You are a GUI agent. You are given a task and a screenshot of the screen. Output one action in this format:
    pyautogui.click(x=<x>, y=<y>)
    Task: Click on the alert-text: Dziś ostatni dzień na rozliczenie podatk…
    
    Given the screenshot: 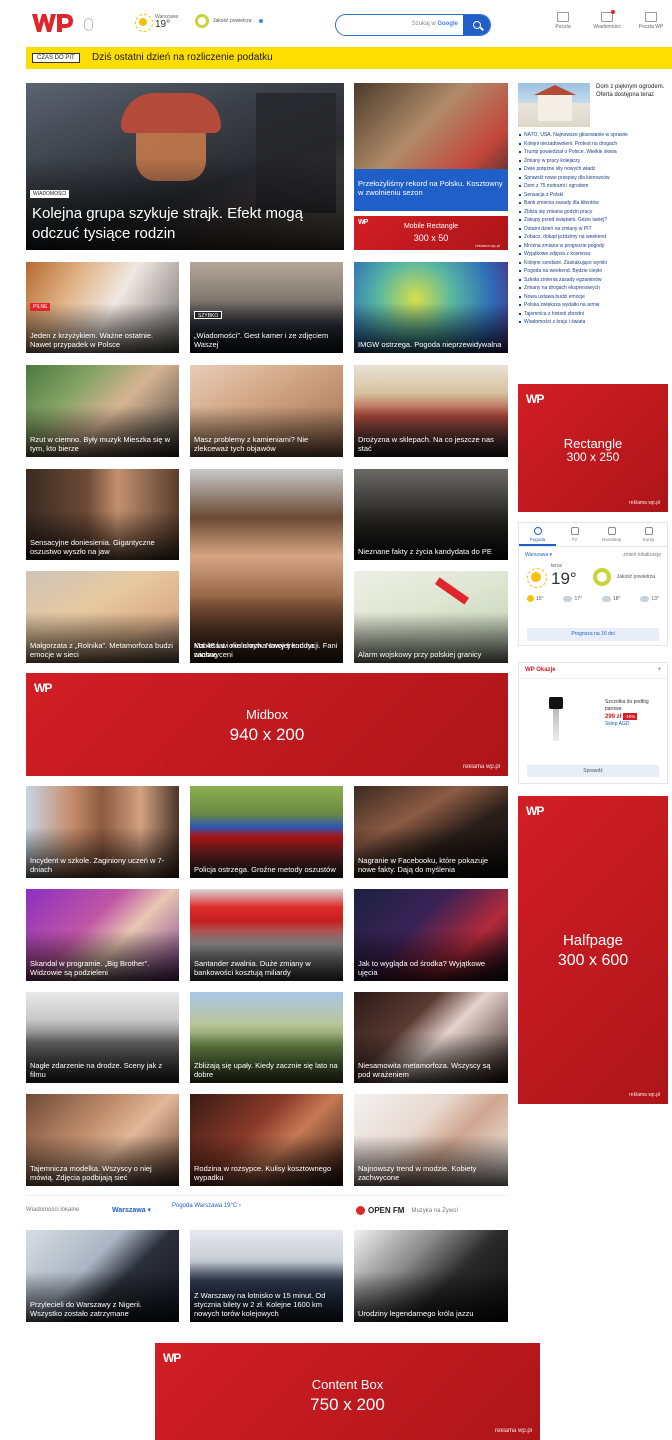 What is the action you would take?
    pyautogui.click(x=182, y=57)
    